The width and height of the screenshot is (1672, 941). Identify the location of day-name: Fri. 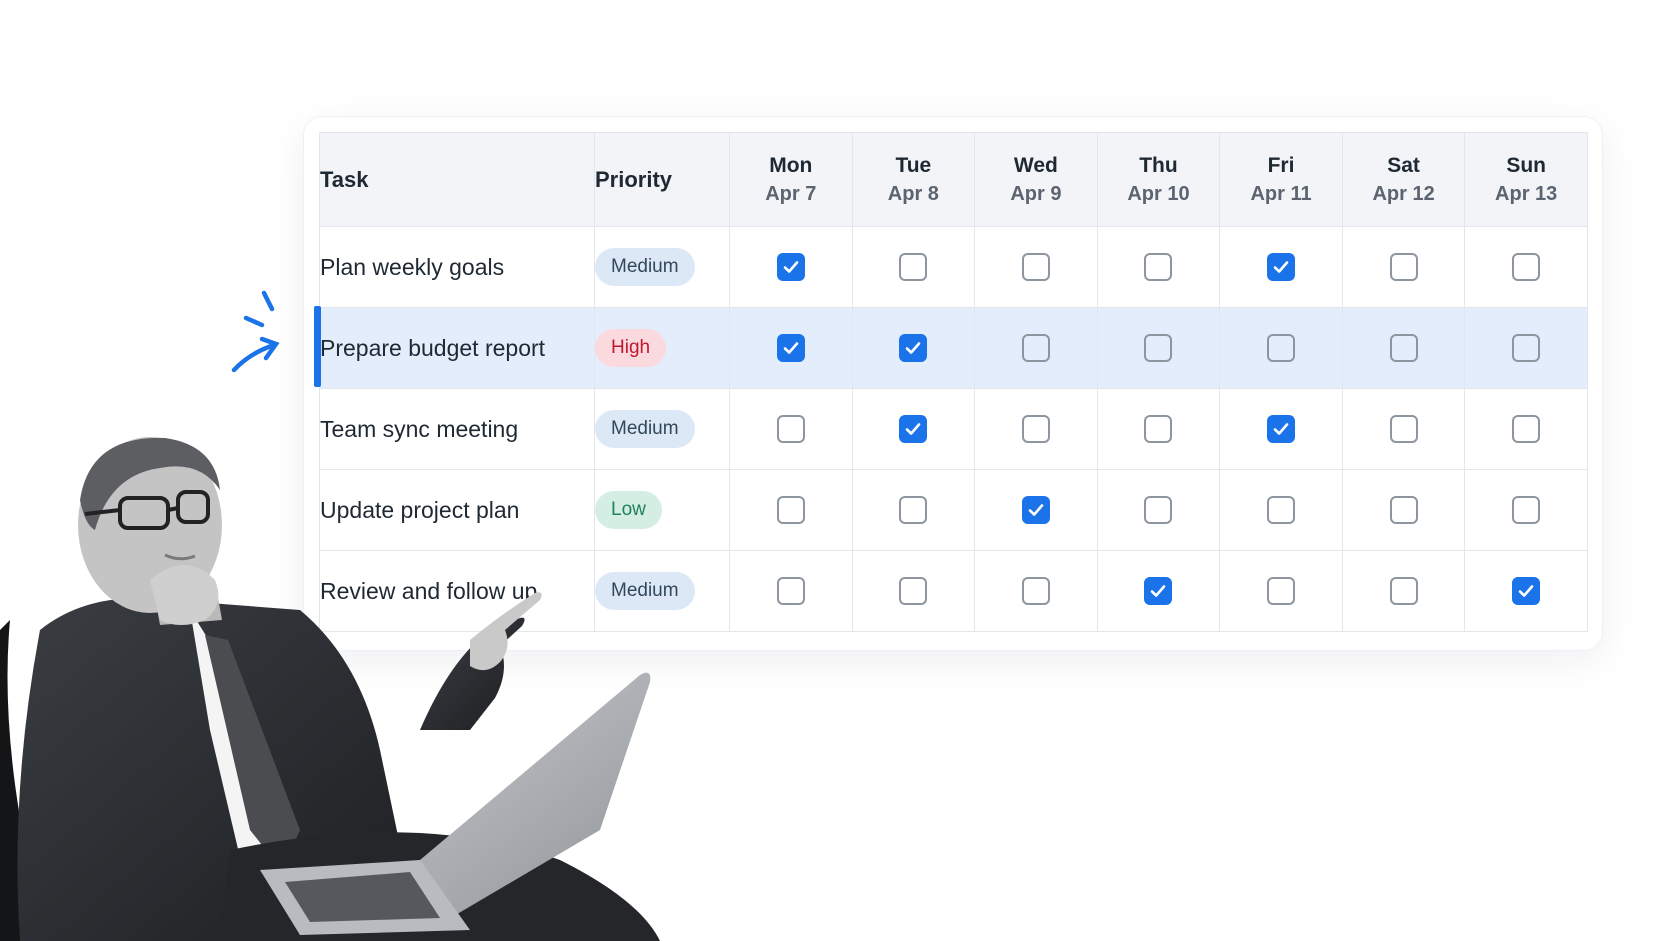
(1281, 165).